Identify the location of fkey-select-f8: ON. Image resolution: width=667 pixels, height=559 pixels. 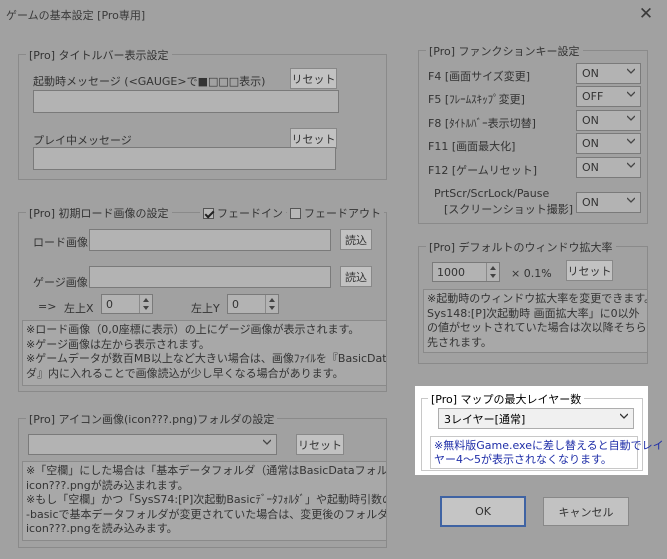
(608, 120).